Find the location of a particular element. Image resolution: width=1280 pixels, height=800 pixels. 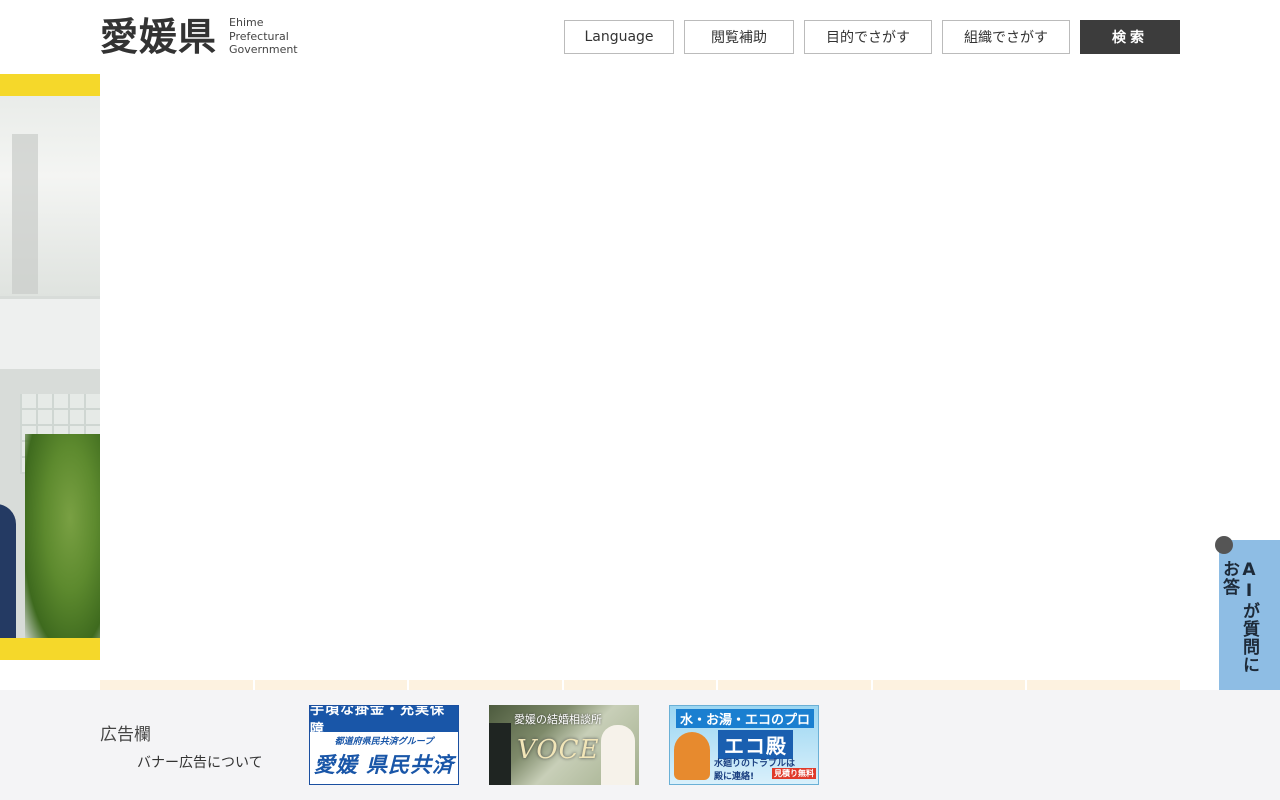

reading-assist-button: 閲覧補助 is located at coordinates (739, 37).